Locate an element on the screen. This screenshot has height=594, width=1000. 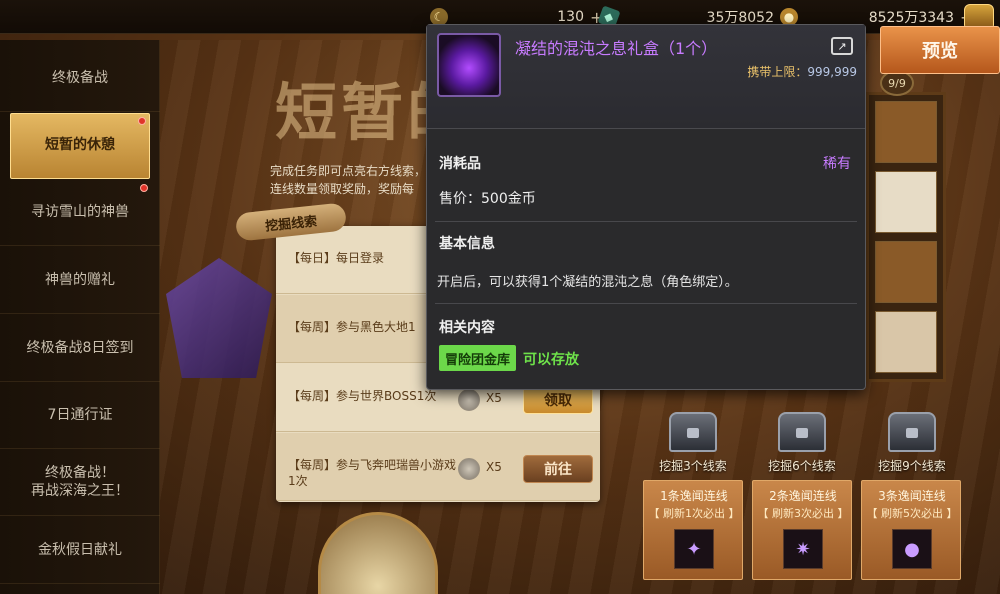
item-type: 消耗品 is located at coordinates (460, 164).